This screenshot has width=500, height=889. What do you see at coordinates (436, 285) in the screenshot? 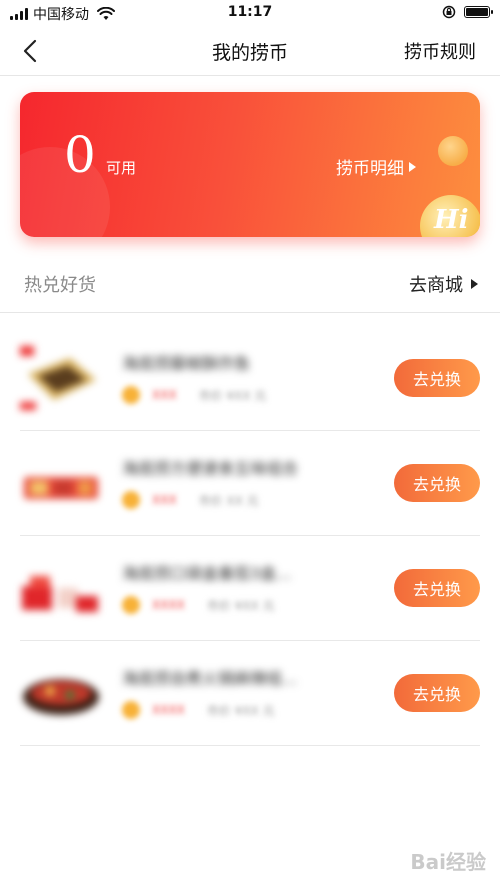
I see `mall-link-label: 去商城` at bounding box center [436, 285].